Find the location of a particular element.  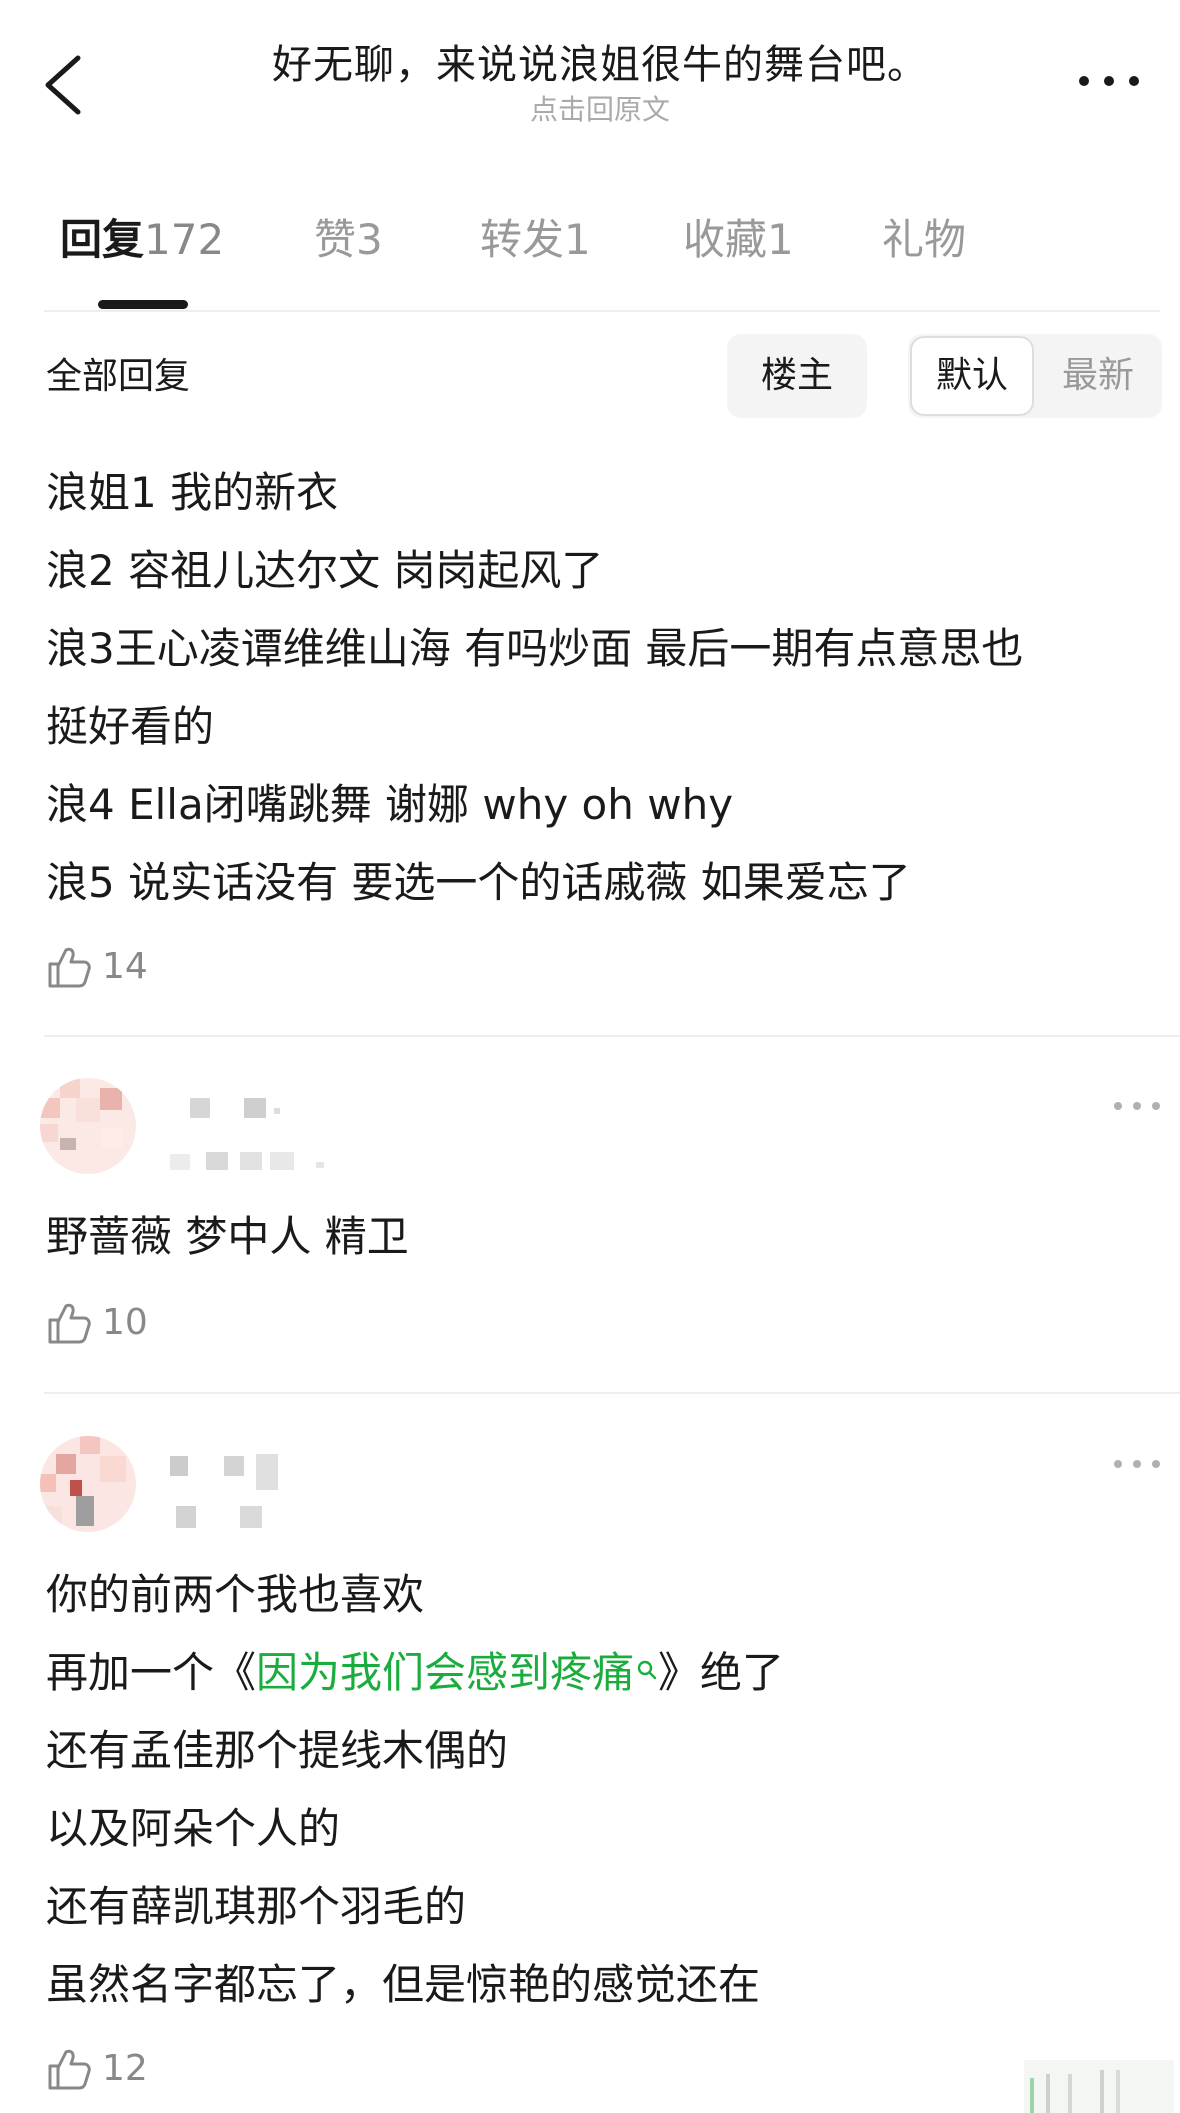

comment-line-suffix: 》绝了 is located at coordinates (721, 1672).